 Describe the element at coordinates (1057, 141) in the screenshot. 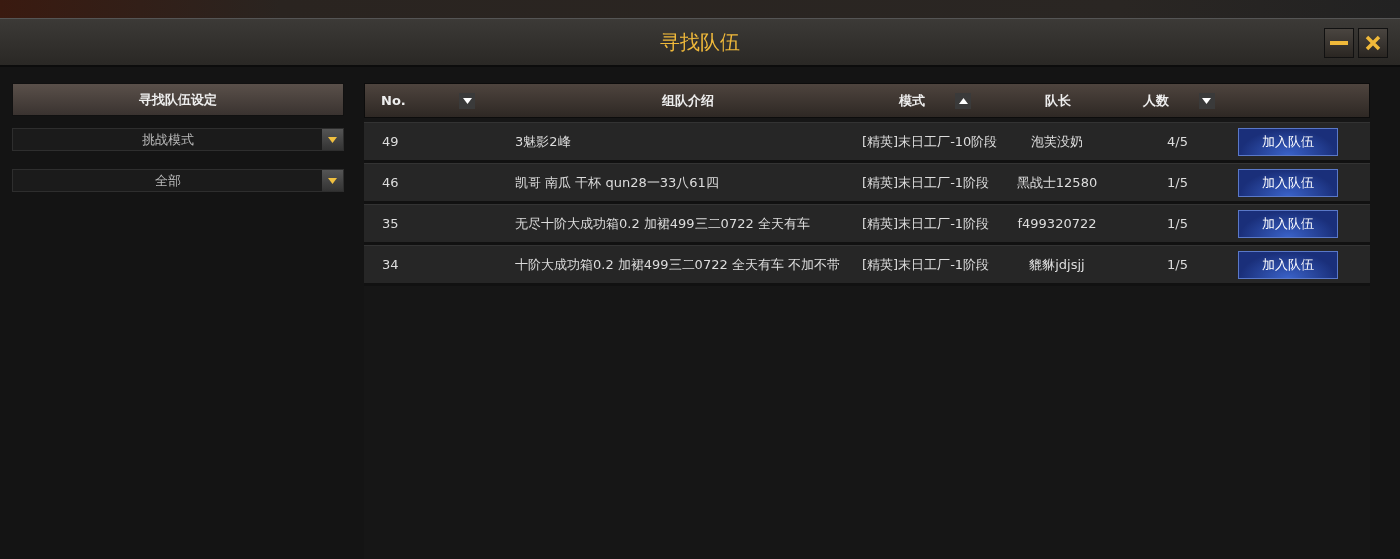

I see `table-cell-text: 泡芙没奶` at that location.